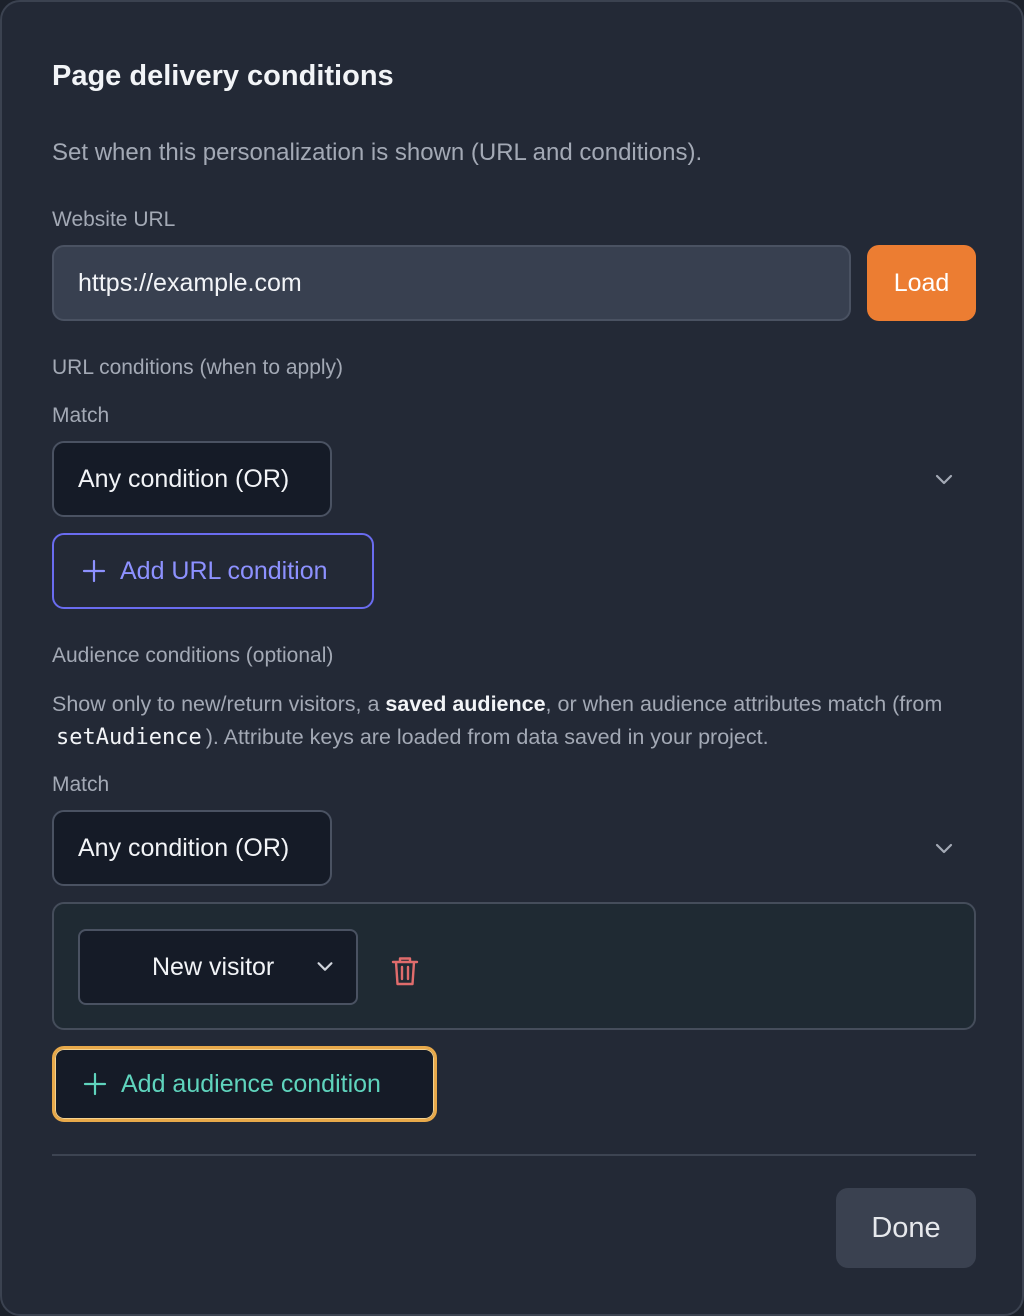 The height and width of the screenshot is (1316, 1024). Describe the element at coordinates (129, 737) in the screenshot. I see `set-audience-code: setAudience` at that location.